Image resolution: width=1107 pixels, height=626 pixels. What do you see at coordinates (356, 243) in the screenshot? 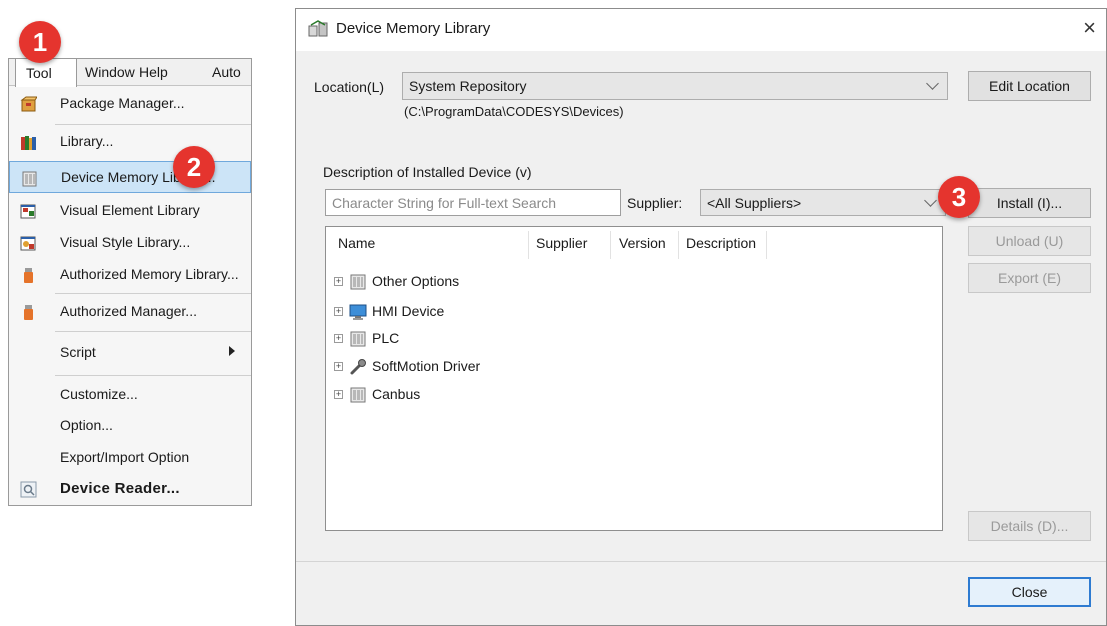
I see `column-name: Name` at bounding box center [356, 243].